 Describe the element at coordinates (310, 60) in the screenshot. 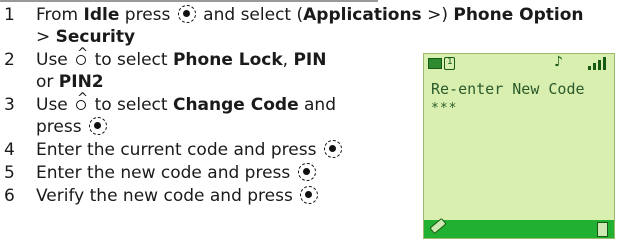

I see `pin-label: PIN` at that location.